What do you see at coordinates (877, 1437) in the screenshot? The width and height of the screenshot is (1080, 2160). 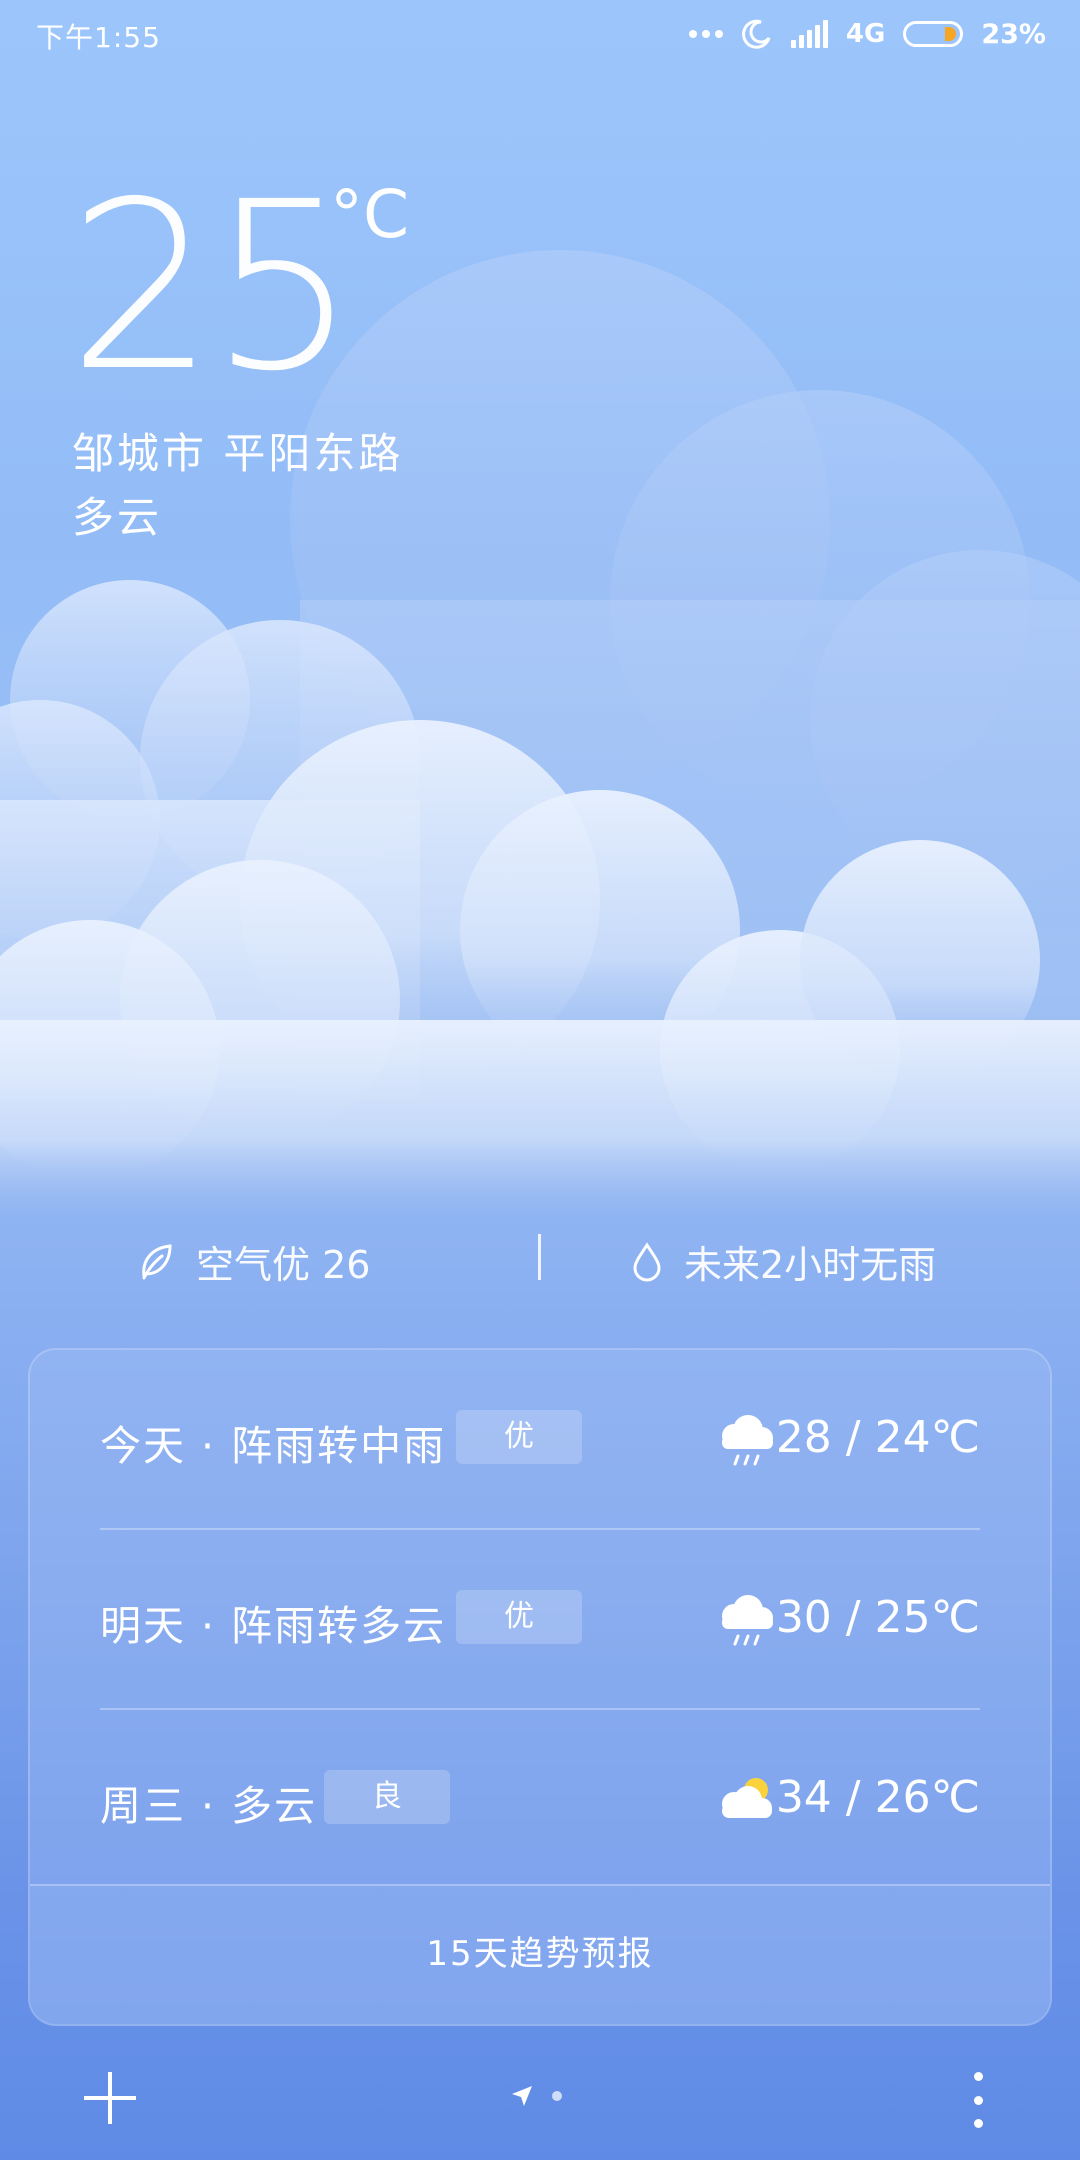 I see `forecast-temp: 28 / 24℃` at bounding box center [877, 1437].